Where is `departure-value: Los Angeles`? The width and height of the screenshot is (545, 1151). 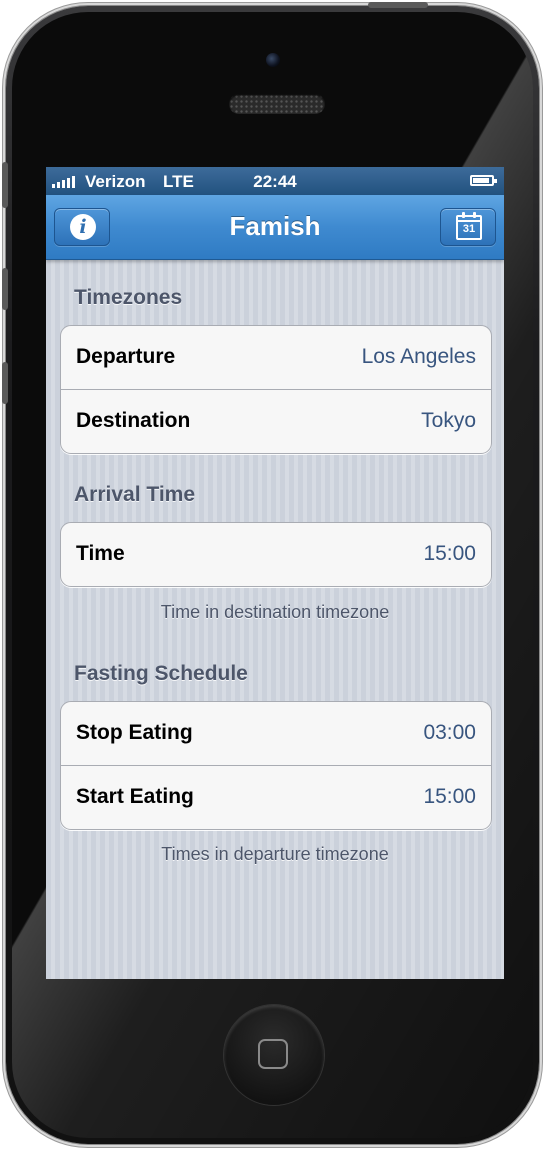 departure-value: Los Angeles is located at coordinates (418, 356).